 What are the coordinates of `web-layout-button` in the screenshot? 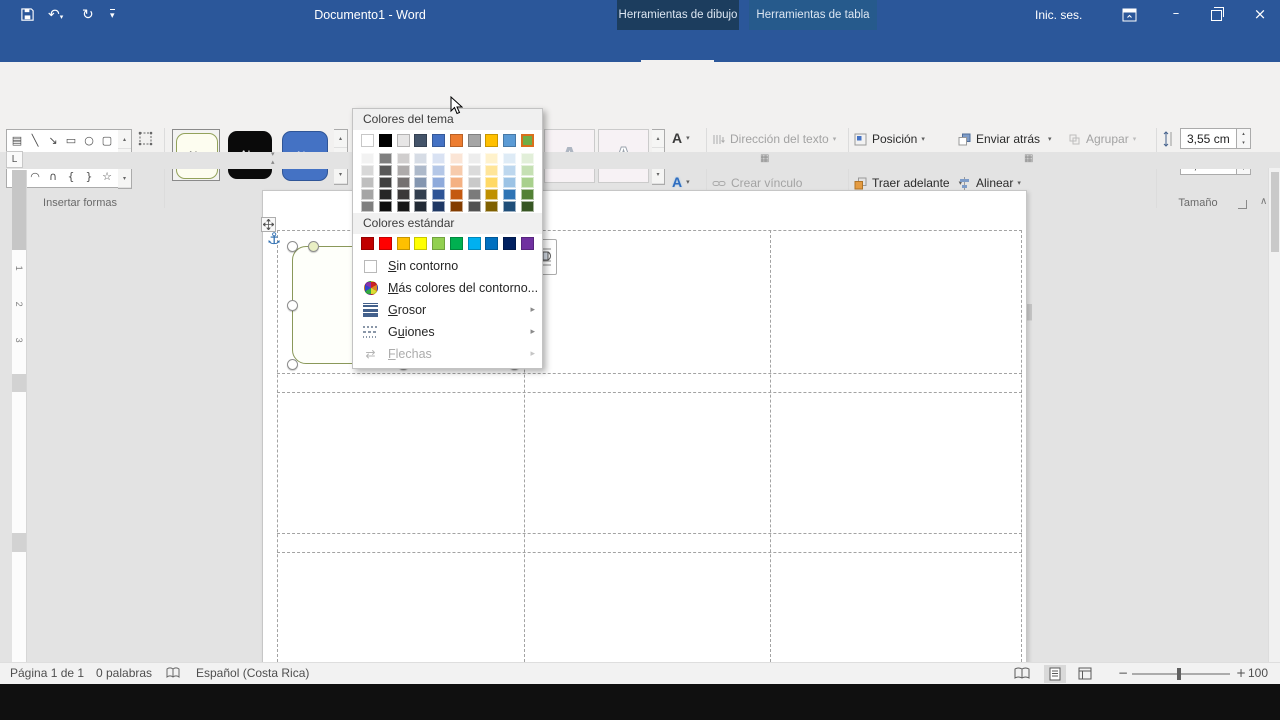 It's located at (1085, 676).